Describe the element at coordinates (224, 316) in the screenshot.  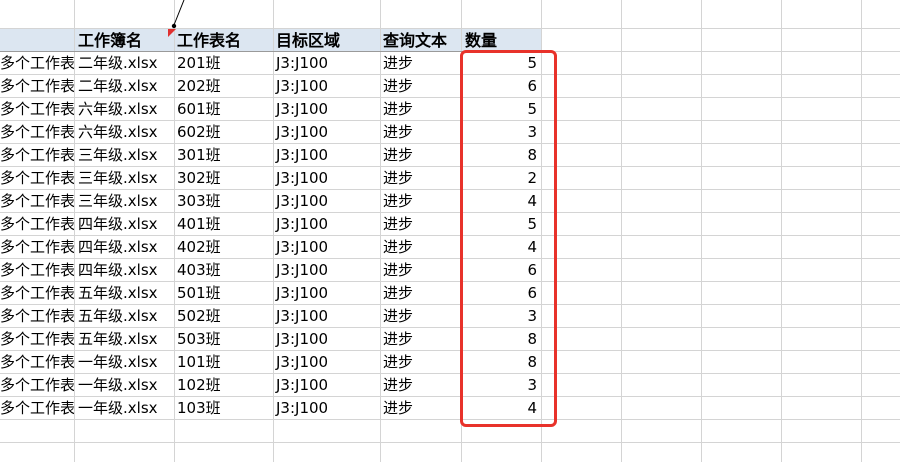
I see `cell-worksheet-name: 502班` at that location.